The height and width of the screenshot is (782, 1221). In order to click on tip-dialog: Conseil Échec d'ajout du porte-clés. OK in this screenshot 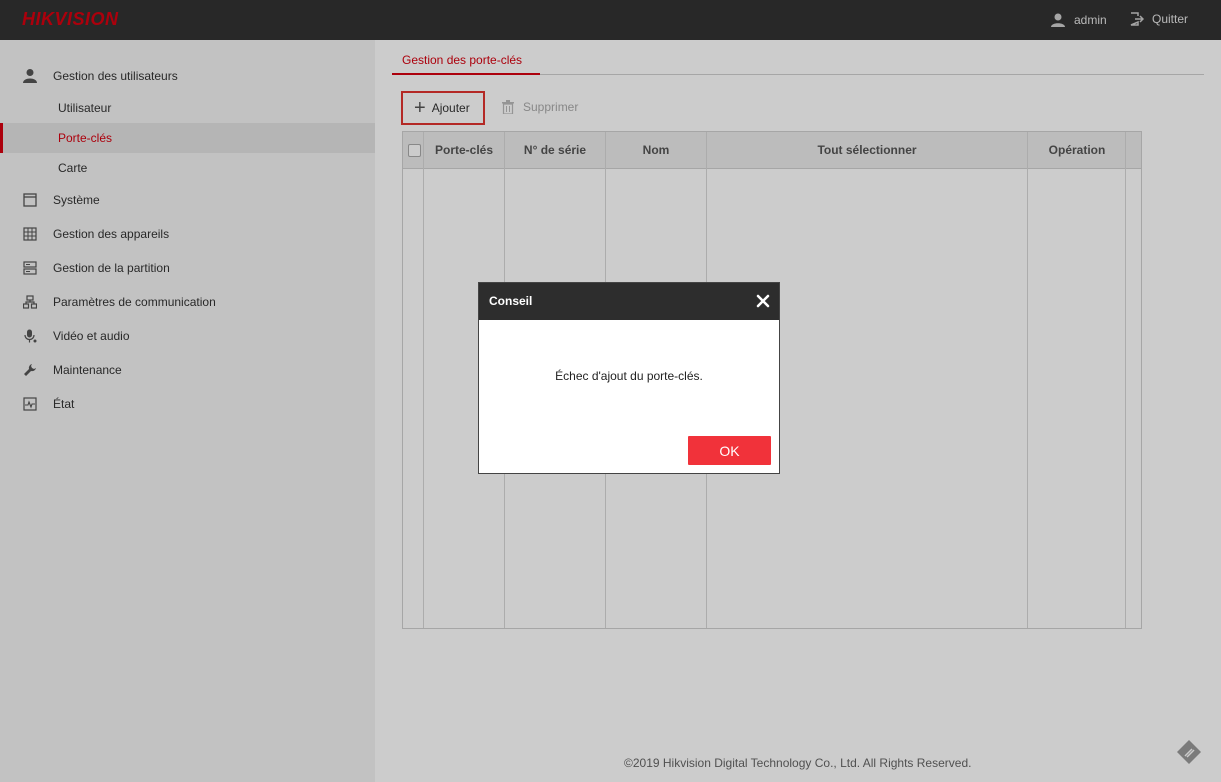, I will do `click(629, 378)`.